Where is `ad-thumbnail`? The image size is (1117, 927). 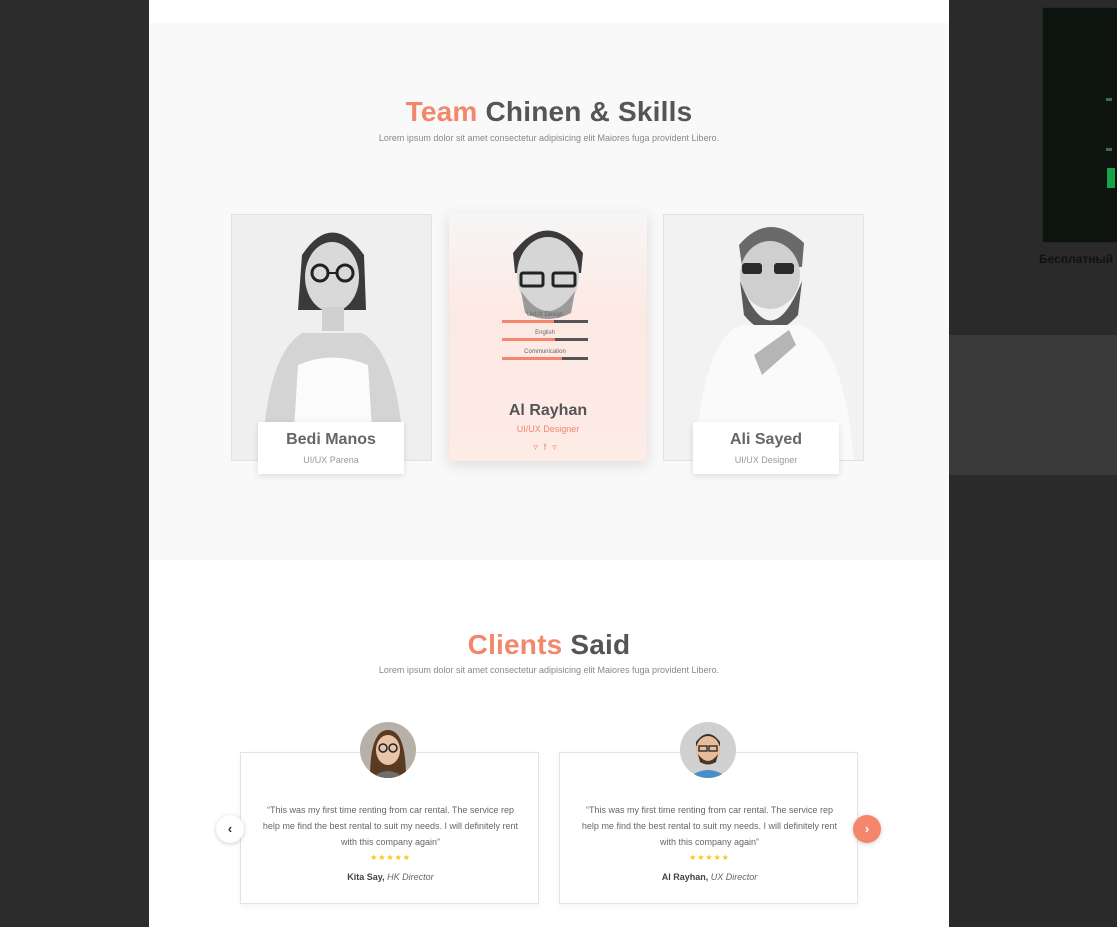 ad-thumbnail is located at coordinates (1079, 125).